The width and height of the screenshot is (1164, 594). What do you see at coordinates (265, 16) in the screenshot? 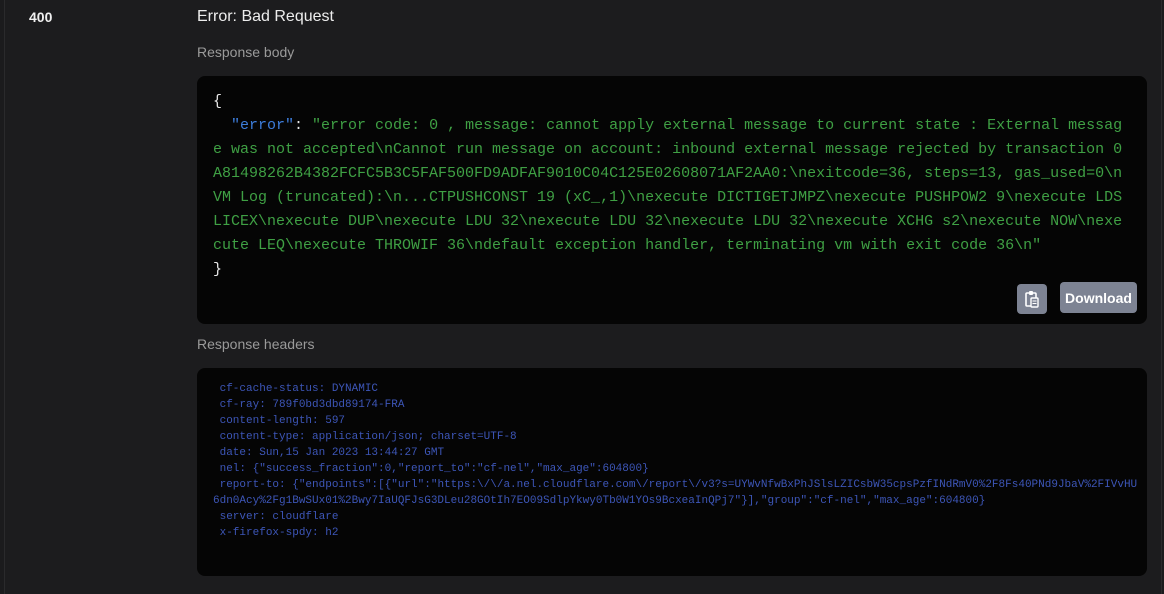
I see `response-description: Error: Bad Request` at bounding box center [265, 16].